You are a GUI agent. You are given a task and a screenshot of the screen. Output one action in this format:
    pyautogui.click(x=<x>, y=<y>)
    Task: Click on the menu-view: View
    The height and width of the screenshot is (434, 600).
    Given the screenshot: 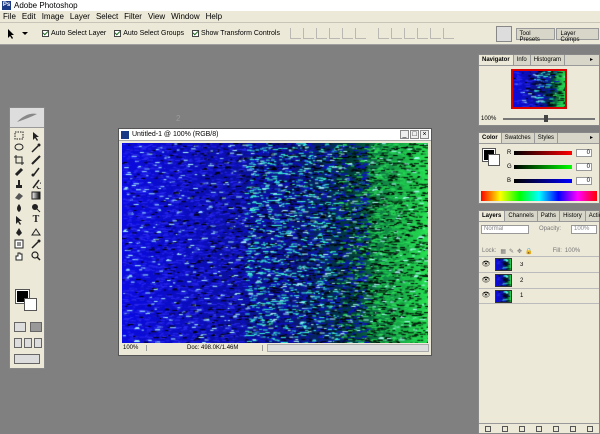 What is the action you would take?
    pyautogui.click(x=156, y=16)
    